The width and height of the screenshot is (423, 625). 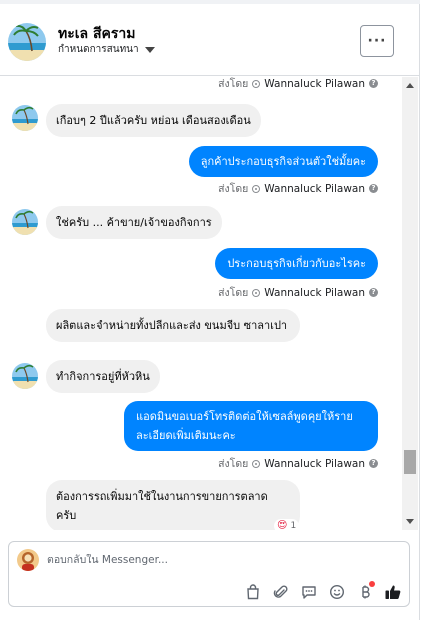 I want to click on assign-conversation-dropdown: กำหนดการสนทนา, so click(x=106, y=49).